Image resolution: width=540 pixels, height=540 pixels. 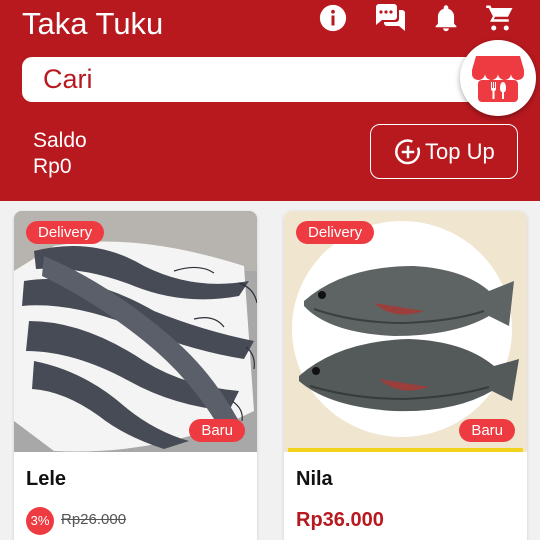 I want to click on store-icon, so click(x=498, y=79).